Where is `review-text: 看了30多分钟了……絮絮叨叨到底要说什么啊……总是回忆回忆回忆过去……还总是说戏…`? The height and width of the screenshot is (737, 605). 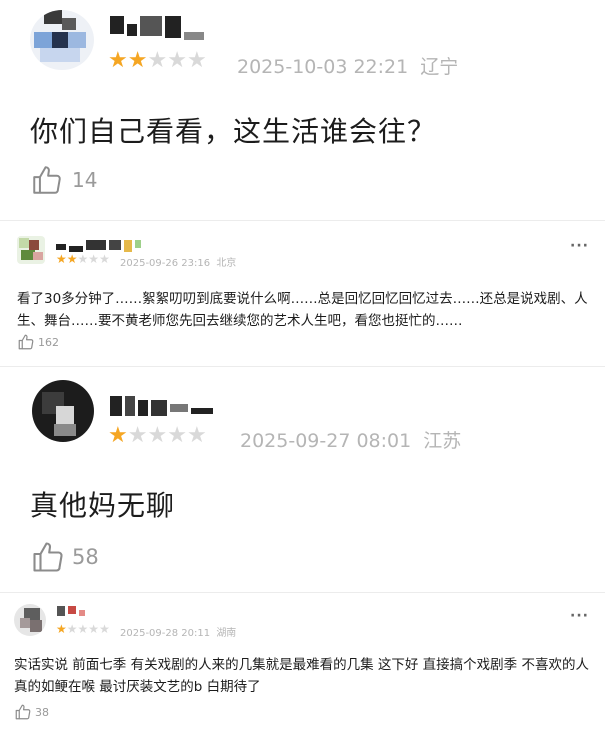
review-text: 看了30多分钟了……絮絮叨叨到底要说什么啊……总是回忆回忆回忆过去……还总是说戏… is located at coordinates (302, 310).